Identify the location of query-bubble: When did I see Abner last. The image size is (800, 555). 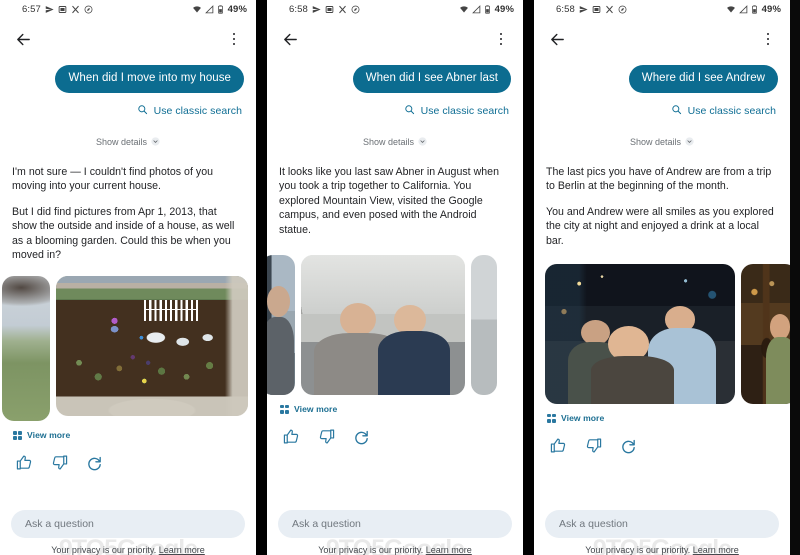
(431, 79).